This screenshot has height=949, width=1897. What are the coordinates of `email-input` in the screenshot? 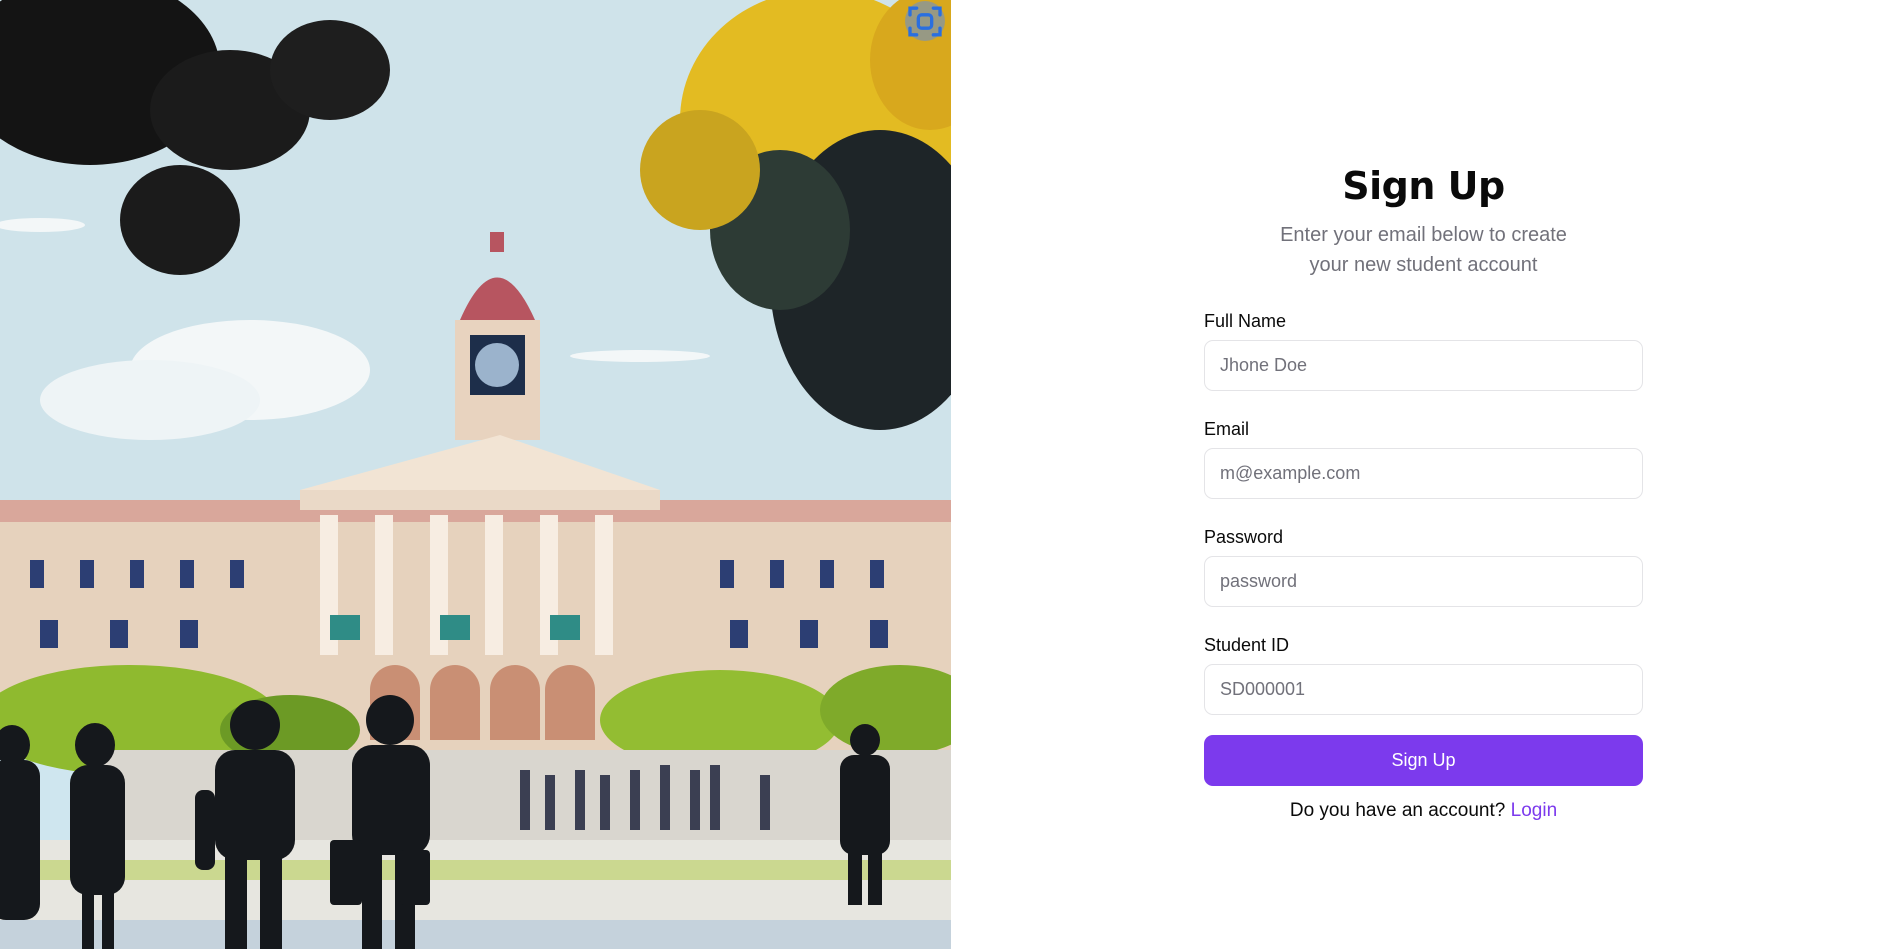 It's located at (1423, 473).